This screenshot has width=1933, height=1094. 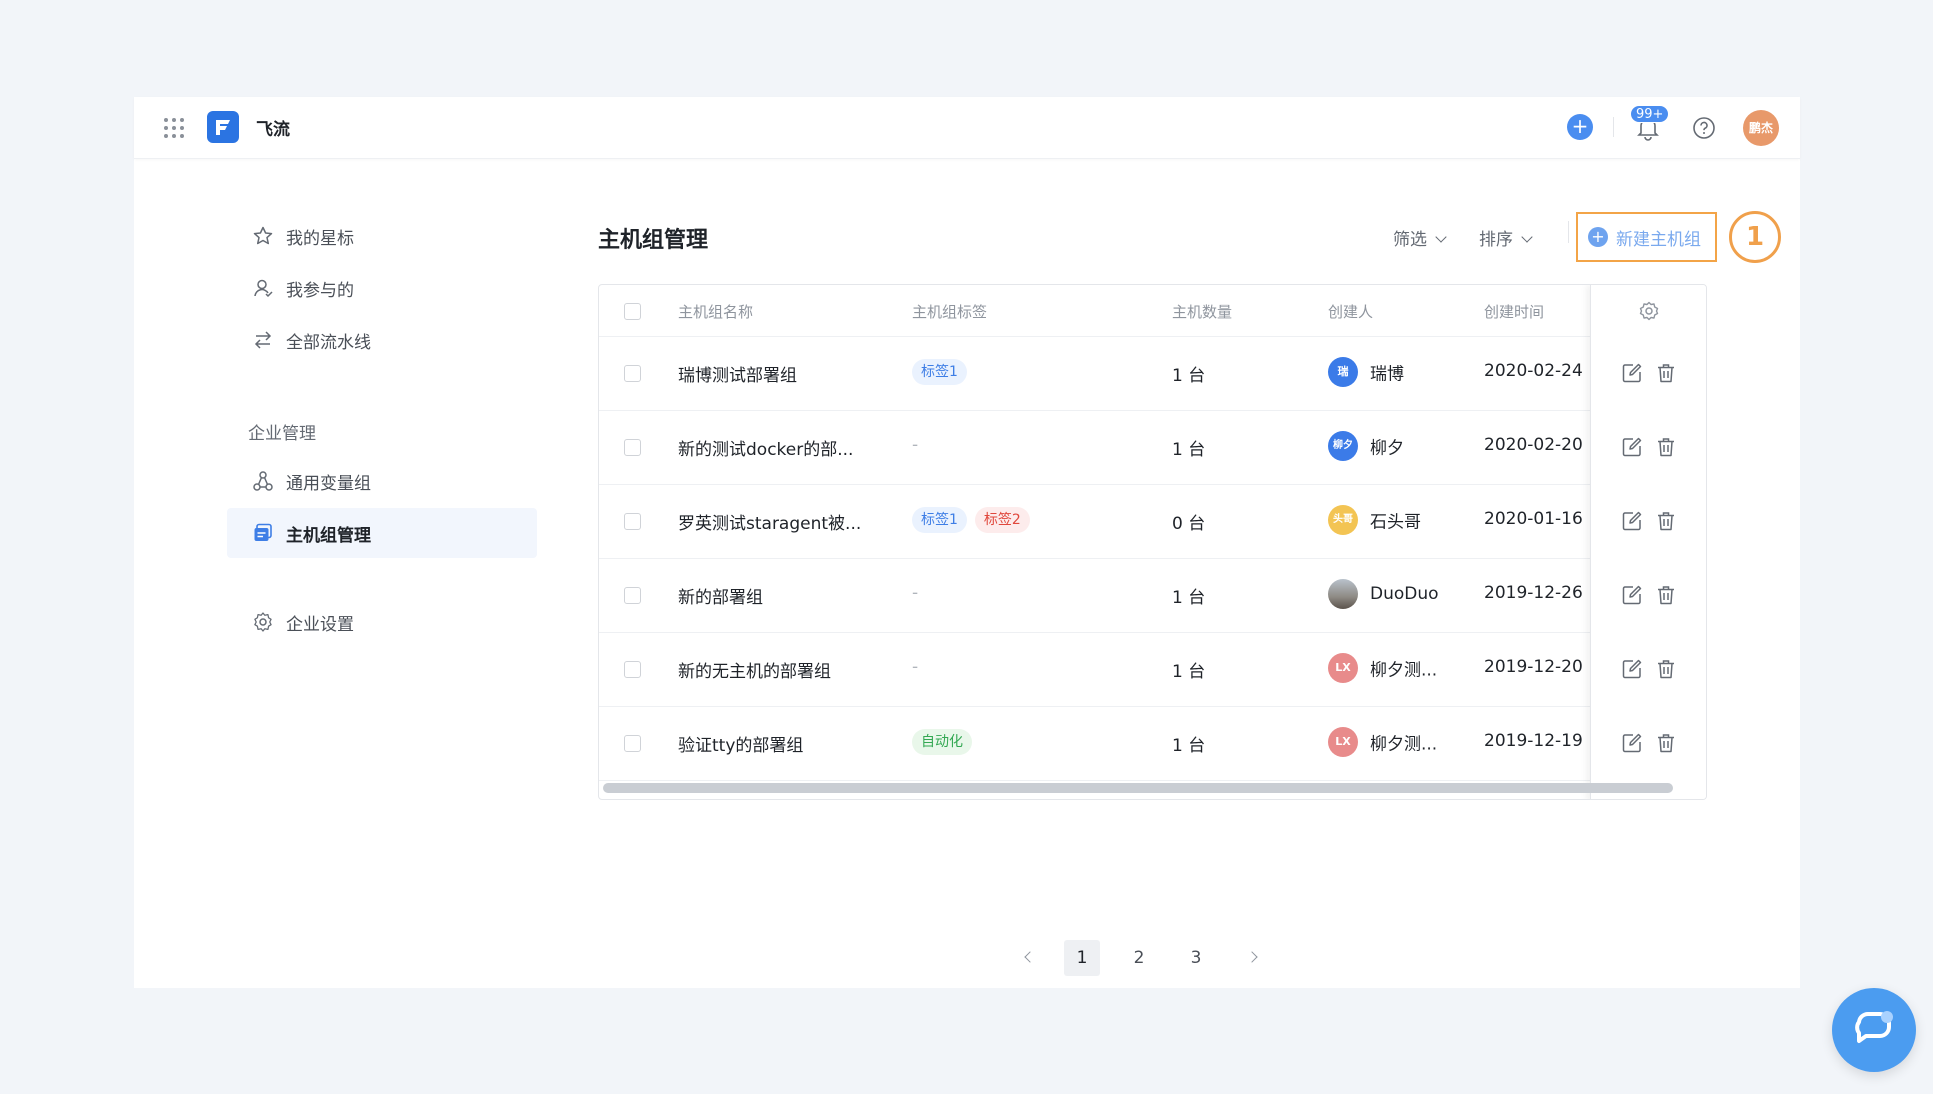 I want to click on creator-cell: DuoDuo, so click(x=1383, y=594).